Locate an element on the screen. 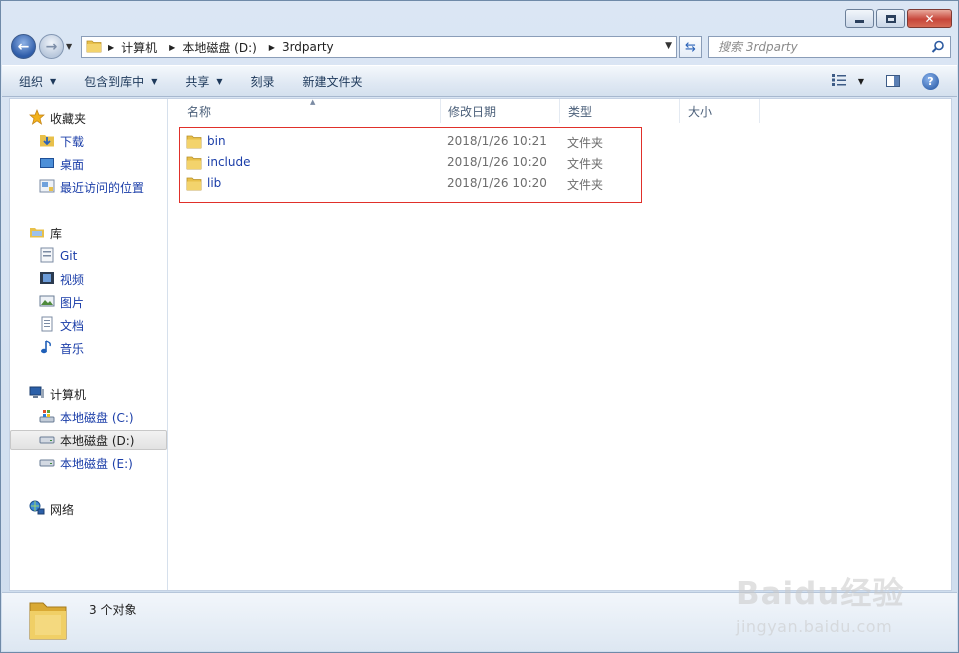 Image resolution: width=959 pixels, height=653 pixels. recent-places-icon is located at coordinates (47, 187).